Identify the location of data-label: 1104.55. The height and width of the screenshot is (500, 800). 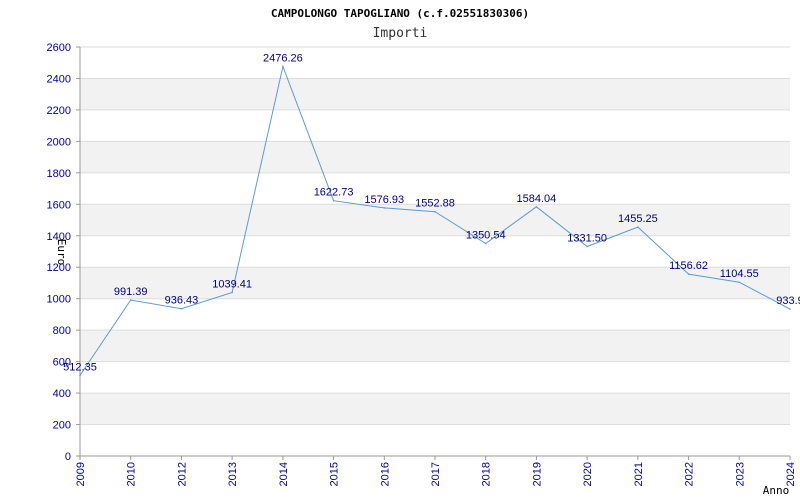
(739, 274).